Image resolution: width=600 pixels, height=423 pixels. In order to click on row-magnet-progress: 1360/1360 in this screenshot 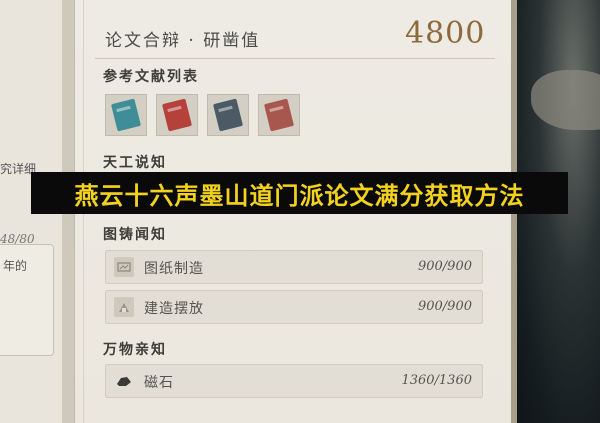, I will do `click(436, 380)`.